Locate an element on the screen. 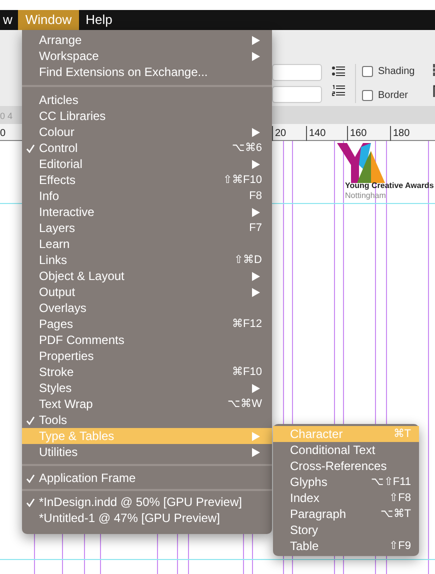  menu-item: Info F8 is located at coordinates (147, 196).